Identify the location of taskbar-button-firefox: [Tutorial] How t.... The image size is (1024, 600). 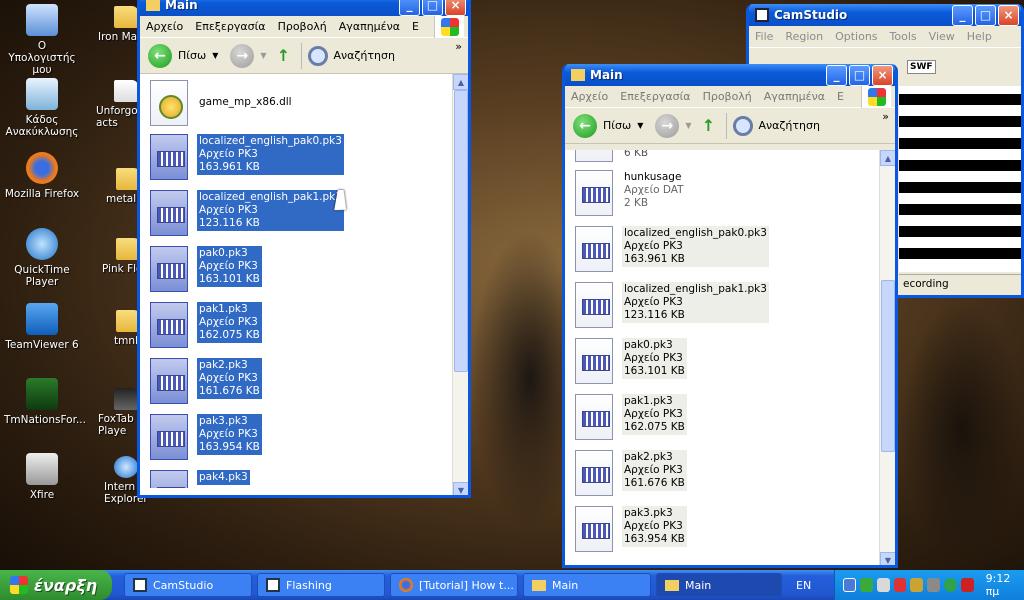
(454, 585).